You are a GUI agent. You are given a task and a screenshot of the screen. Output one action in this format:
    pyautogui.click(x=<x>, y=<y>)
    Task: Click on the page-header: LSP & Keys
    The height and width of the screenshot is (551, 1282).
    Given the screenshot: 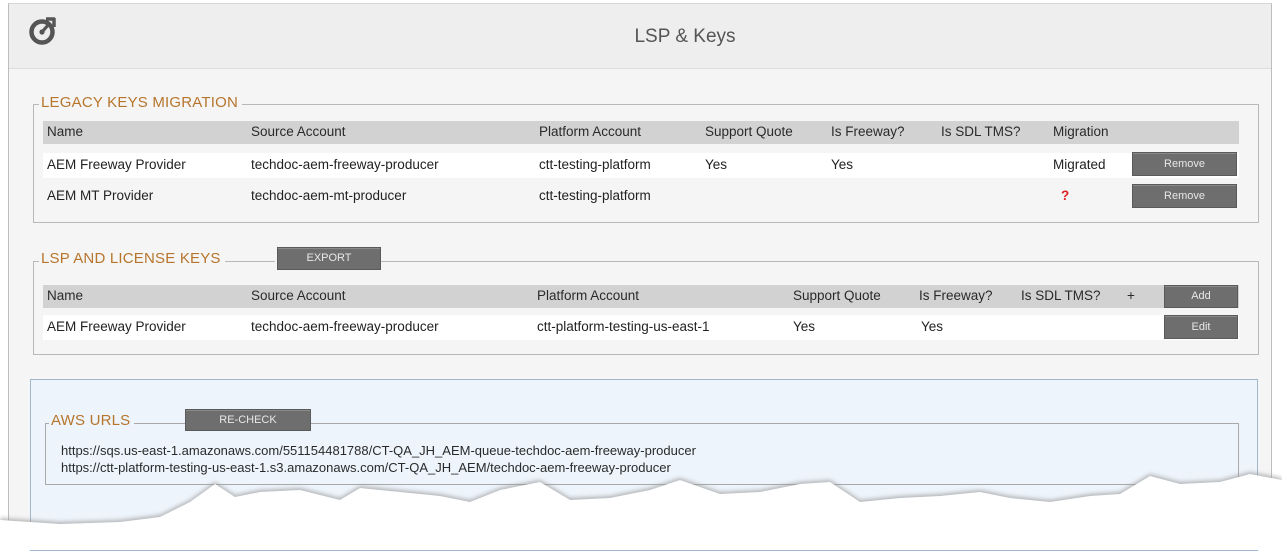 What is the action you would take?
    pyautogui.click(x=640, y=36)
    